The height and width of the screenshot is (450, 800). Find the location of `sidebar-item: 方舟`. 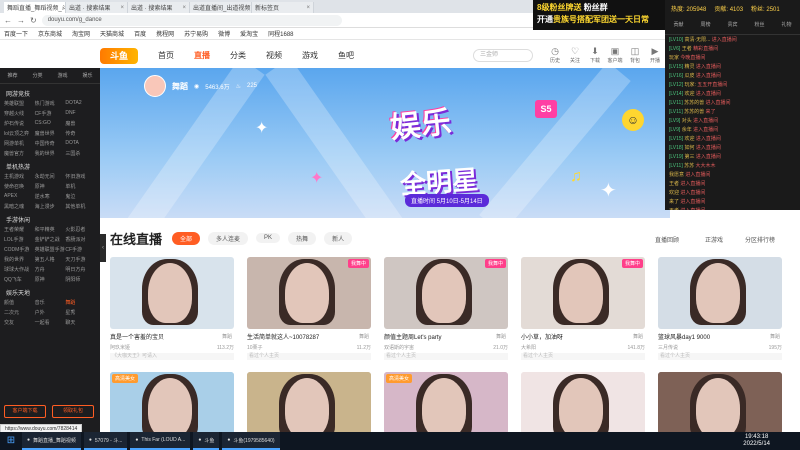

sidebar-item: 方舟 is located at coordinates (50, 269).